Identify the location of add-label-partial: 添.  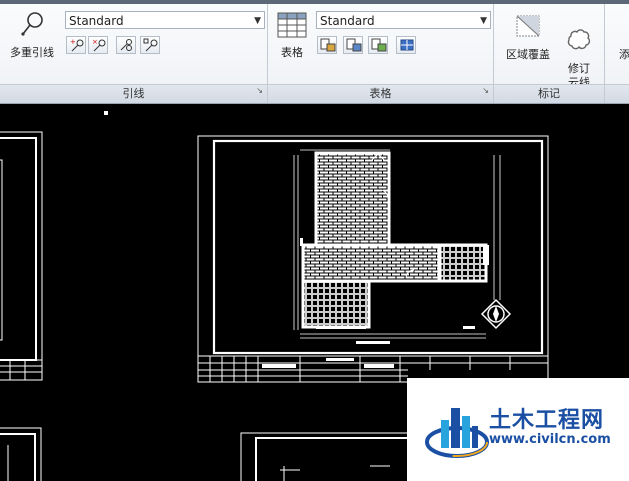
(624, 54).